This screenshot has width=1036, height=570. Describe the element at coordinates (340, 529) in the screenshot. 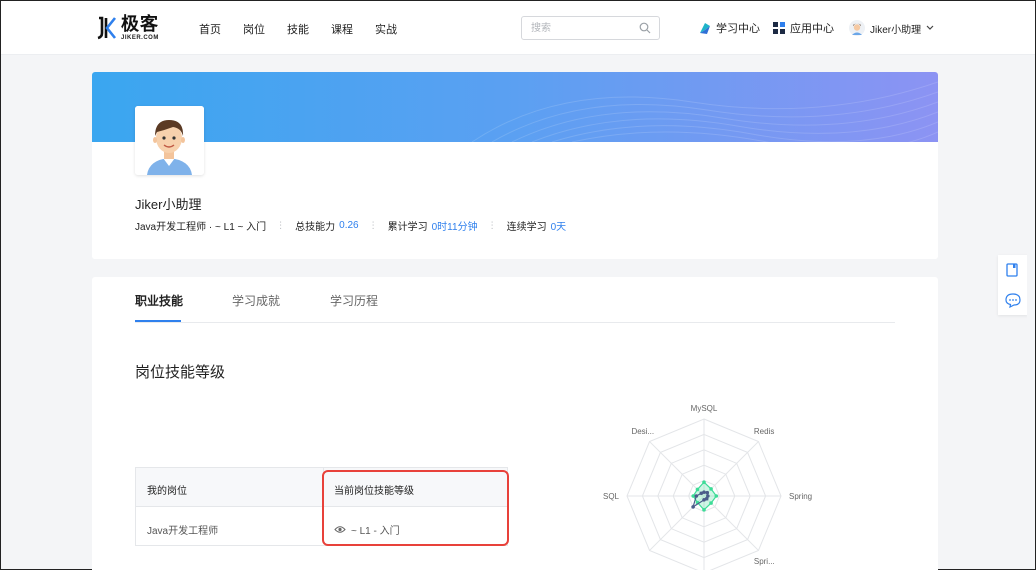

I see `eye-icon` at that location.